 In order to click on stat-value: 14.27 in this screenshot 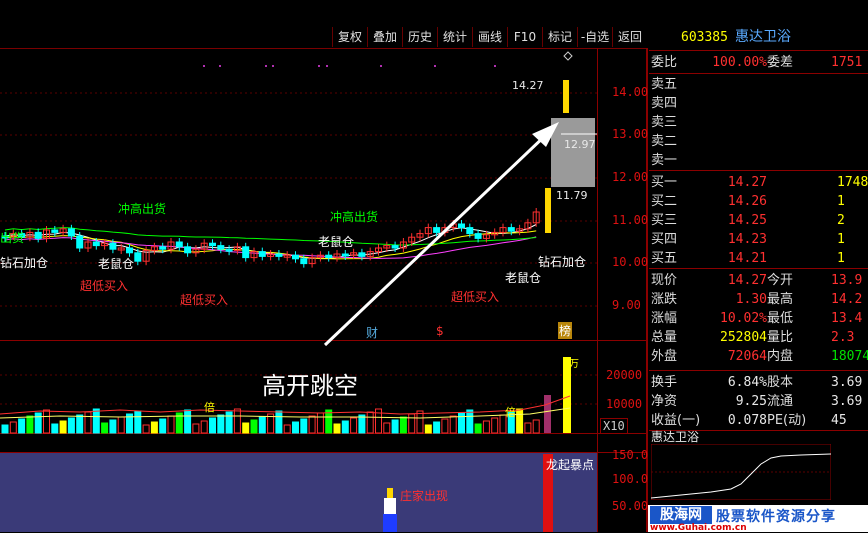, I will do `click(747, 280)`.